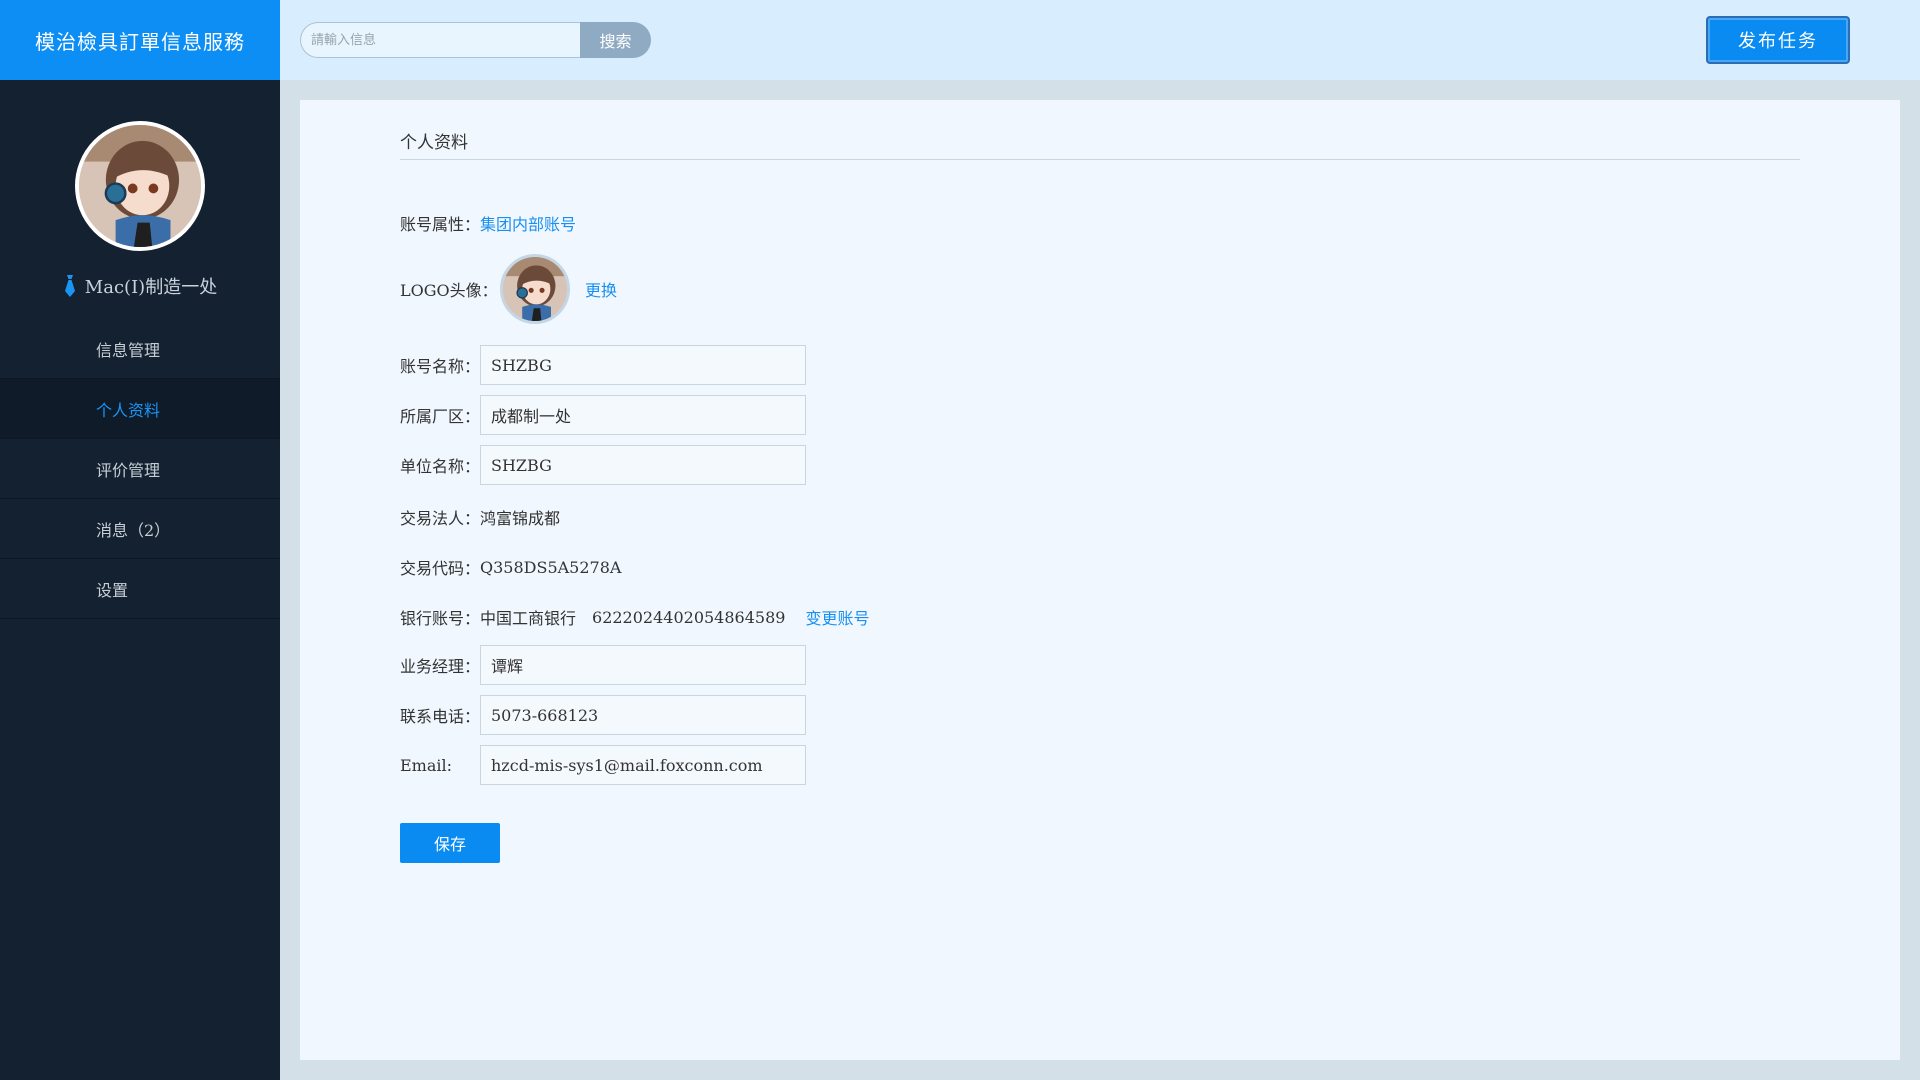 This screenshot has height=1080, width=1920. Describe the element at coordinates (140, 409) in the screenshot. I see `sidebar-item-profile: 个人资料` at that location.